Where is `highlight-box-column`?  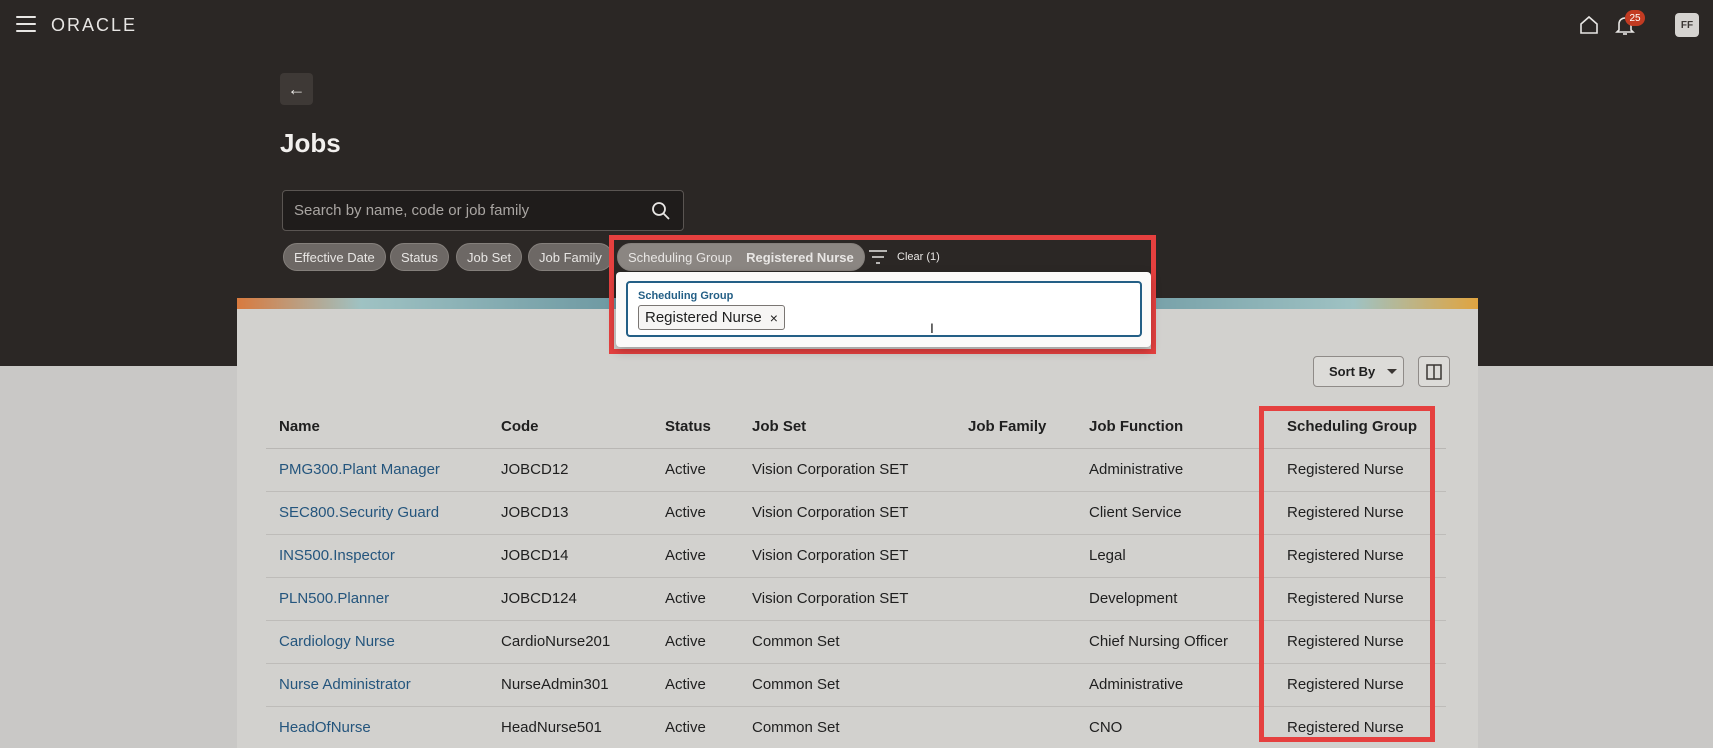 highlight-box-column is located at coordinates (1347, 574).